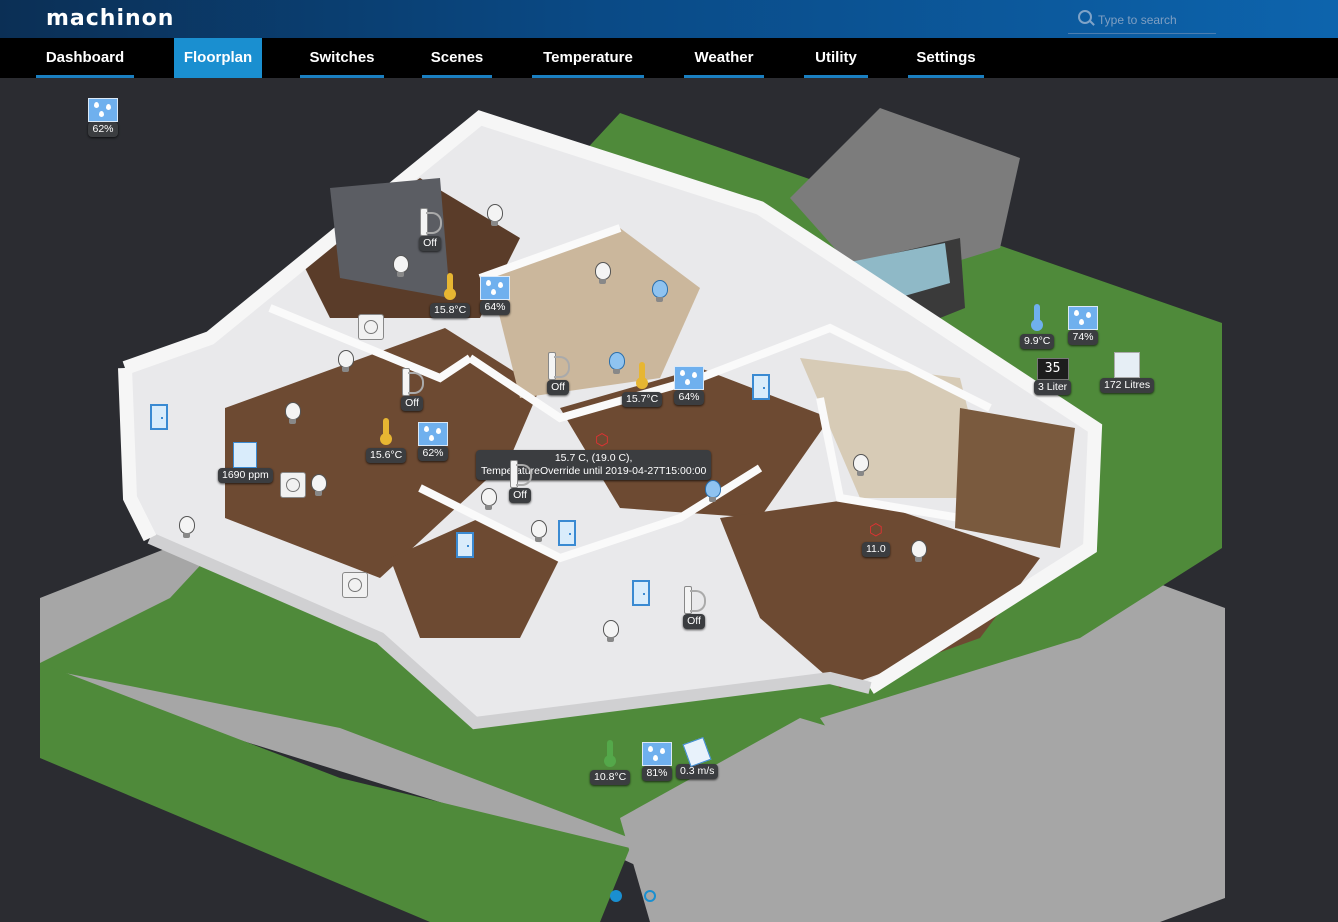  I want to click on rain-gauge: 35 3 Liter, so click(1053, 376).